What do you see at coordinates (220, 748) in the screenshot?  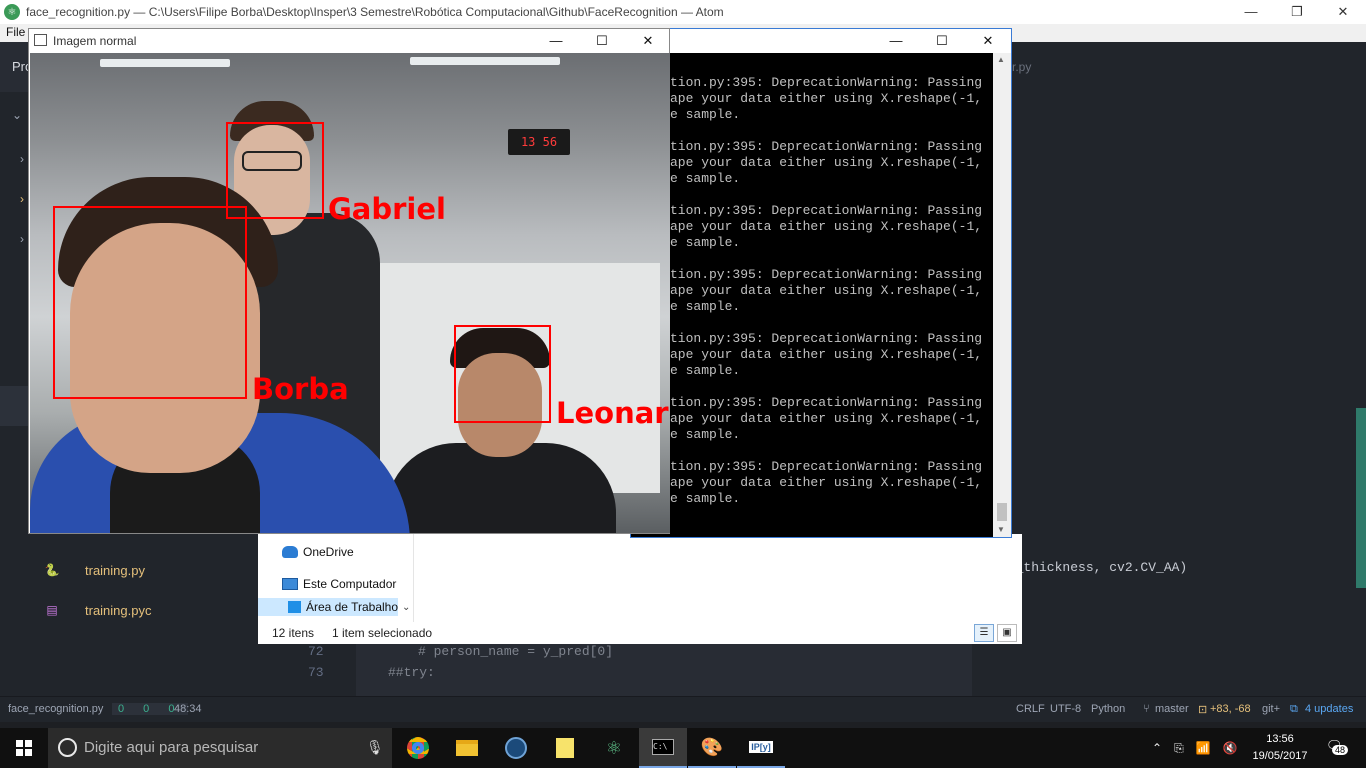 I see `taskbar-search: Digite aqui para pesquisar 🎙` at bounding box center [220, 748].